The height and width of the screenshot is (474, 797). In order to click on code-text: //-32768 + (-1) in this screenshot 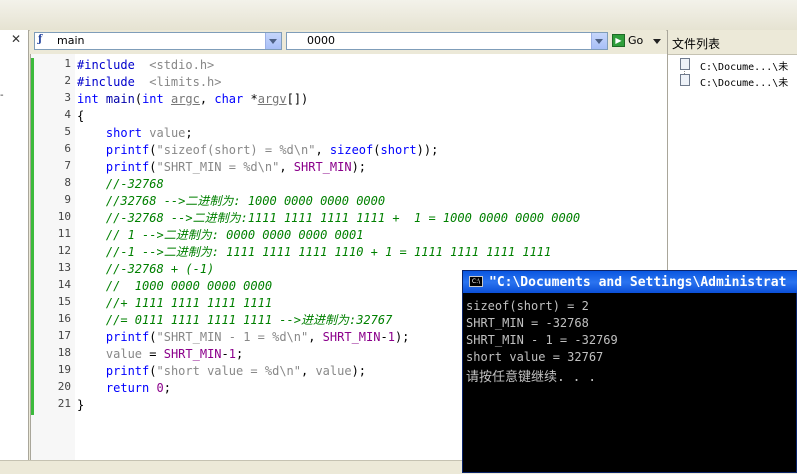, I will do `click(145, 269)`.